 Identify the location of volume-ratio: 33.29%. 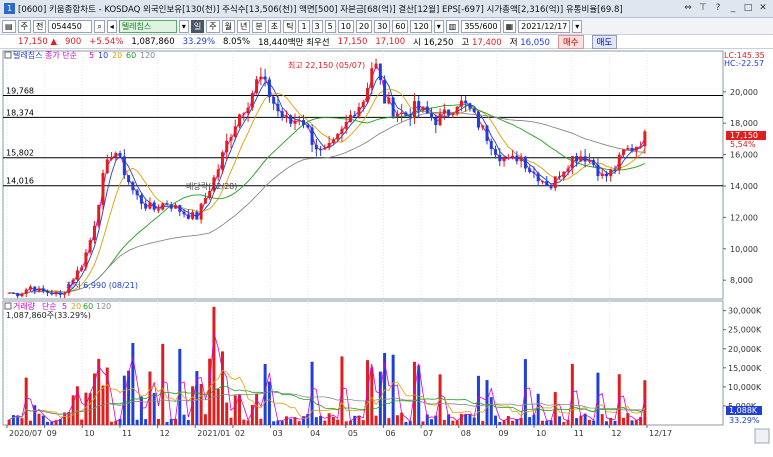
(199, 41).